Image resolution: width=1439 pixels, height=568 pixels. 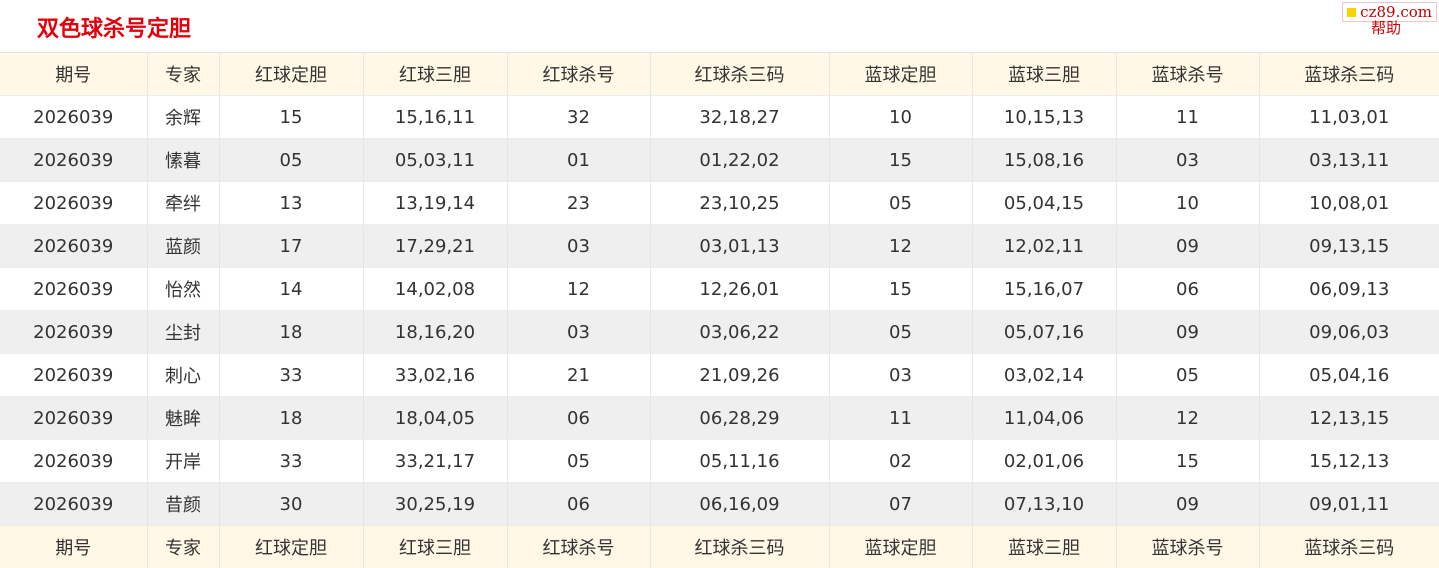 What do you see at coordinates (291, 160) in the screenshot?
I see `cell-red-fixed: 05` at bounding box center [291, 160].